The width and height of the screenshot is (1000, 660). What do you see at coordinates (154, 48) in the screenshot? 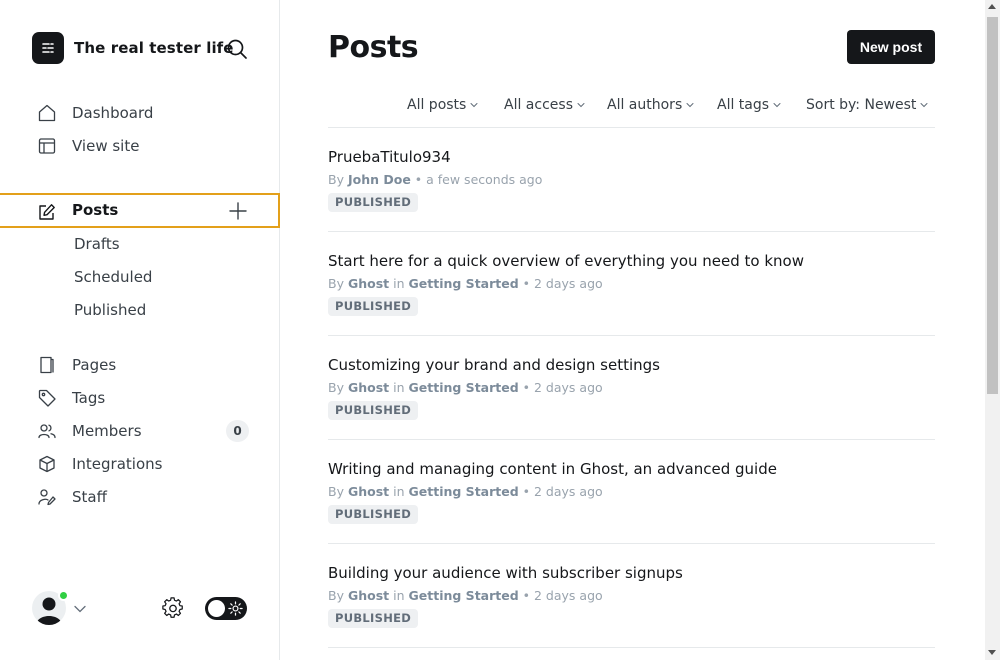
I see `site-title: The real tester life` at bounding box center [154, 48].